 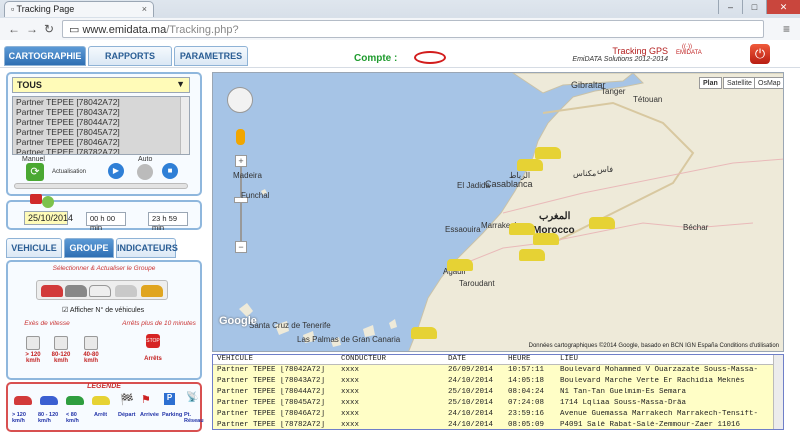 What do you see at coordinates (147, 248) in the screenshot?
I see `tab-indicateurs: INDICATEURS` at bounding box center [147, 248].